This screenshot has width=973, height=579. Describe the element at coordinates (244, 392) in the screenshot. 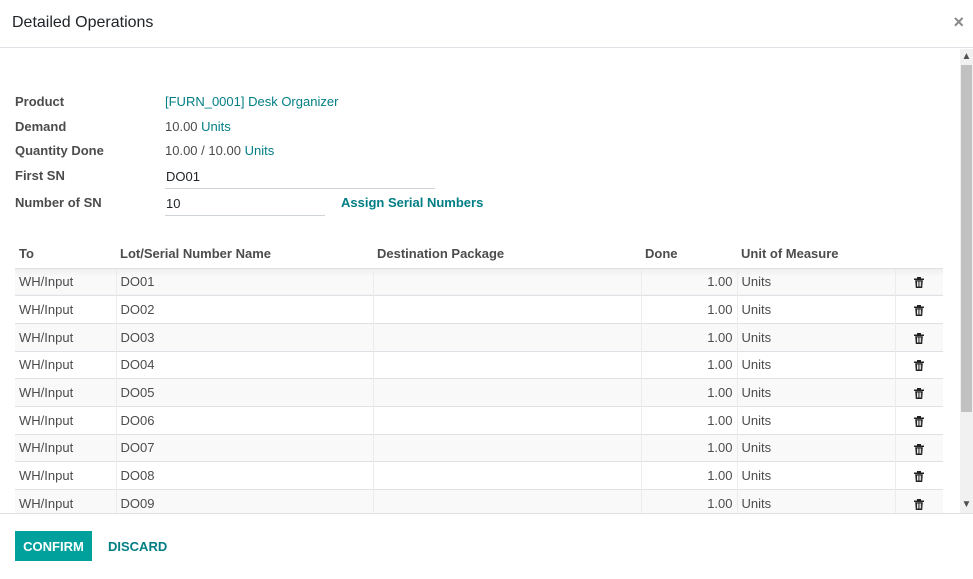

I see `cell-lot: DO05` at that location.